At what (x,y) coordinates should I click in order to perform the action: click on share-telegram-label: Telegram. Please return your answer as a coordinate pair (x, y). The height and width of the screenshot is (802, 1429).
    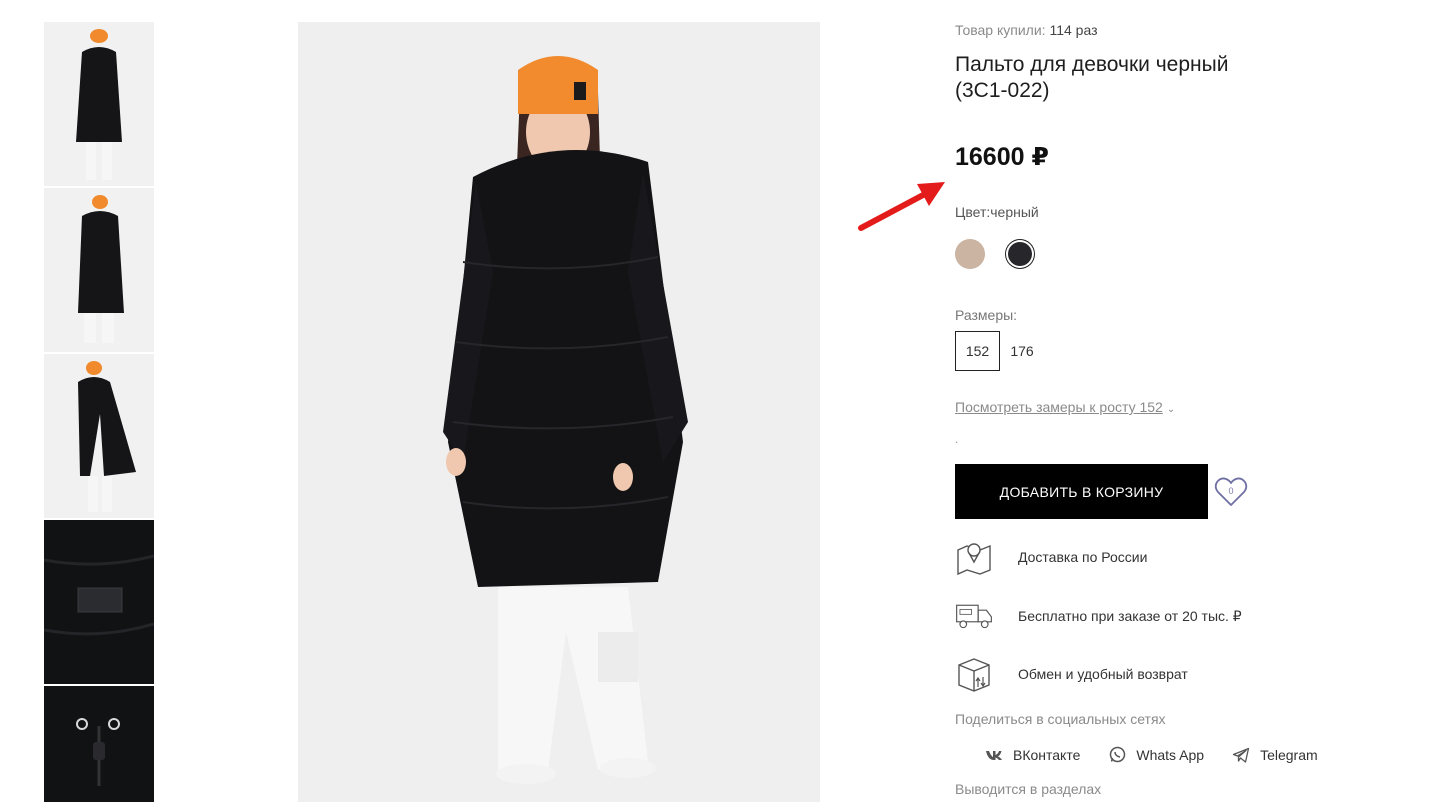
    Looking at the image, I should click on (1289, 755).